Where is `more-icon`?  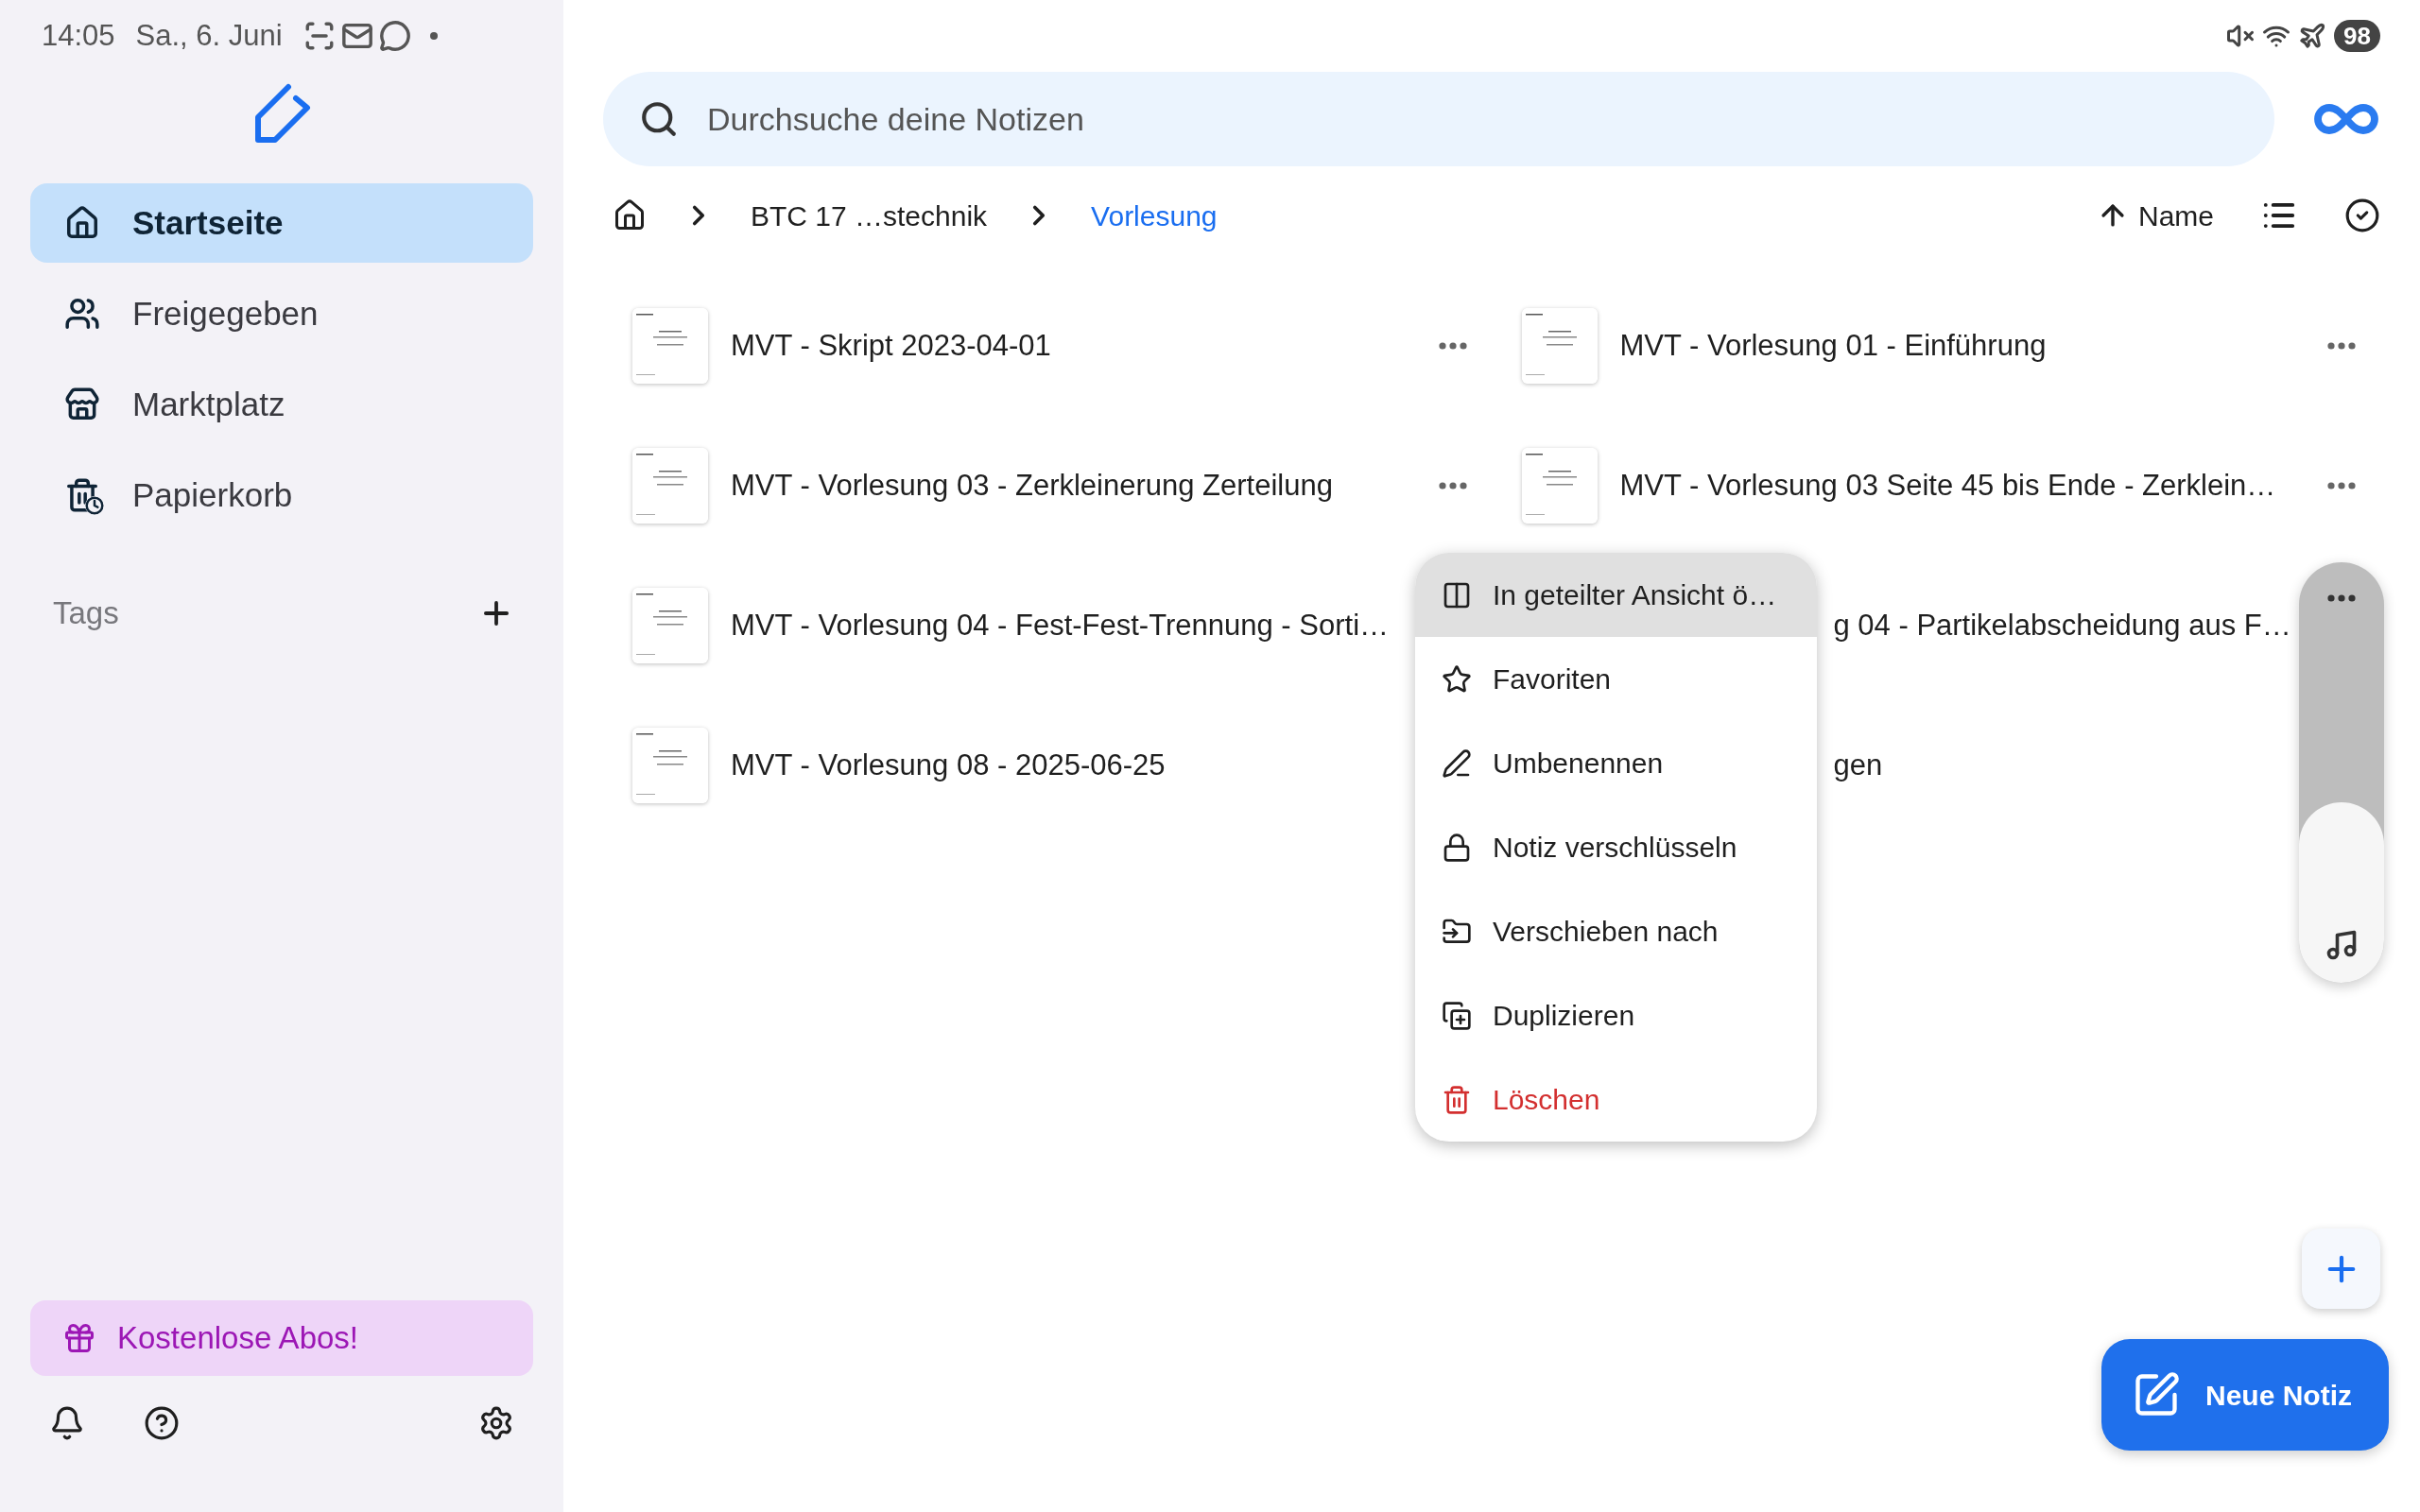 more-icon is located at coordinates (2341, 598).